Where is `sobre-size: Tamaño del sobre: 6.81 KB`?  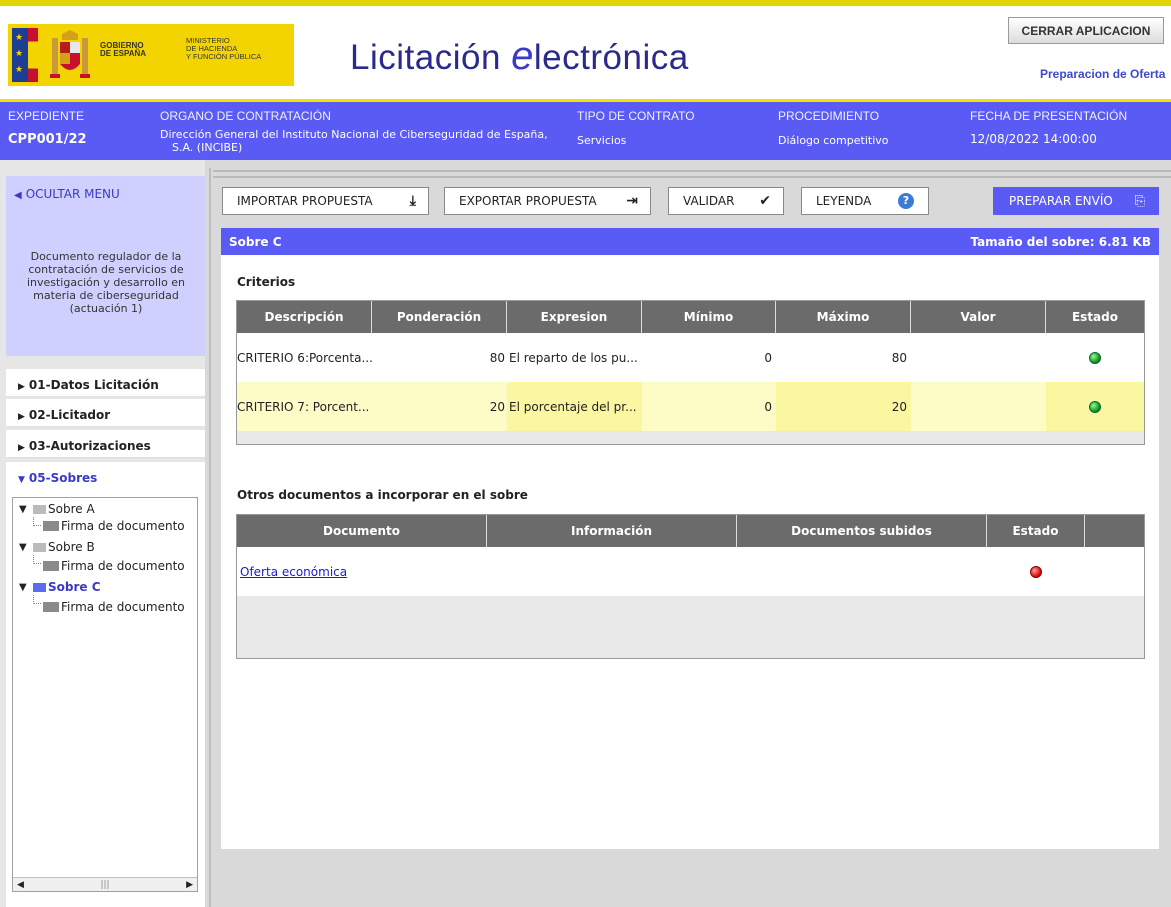
sobre-size: Tamaño del sobre: 6.81 KB is located at coordinates (1060, 242).